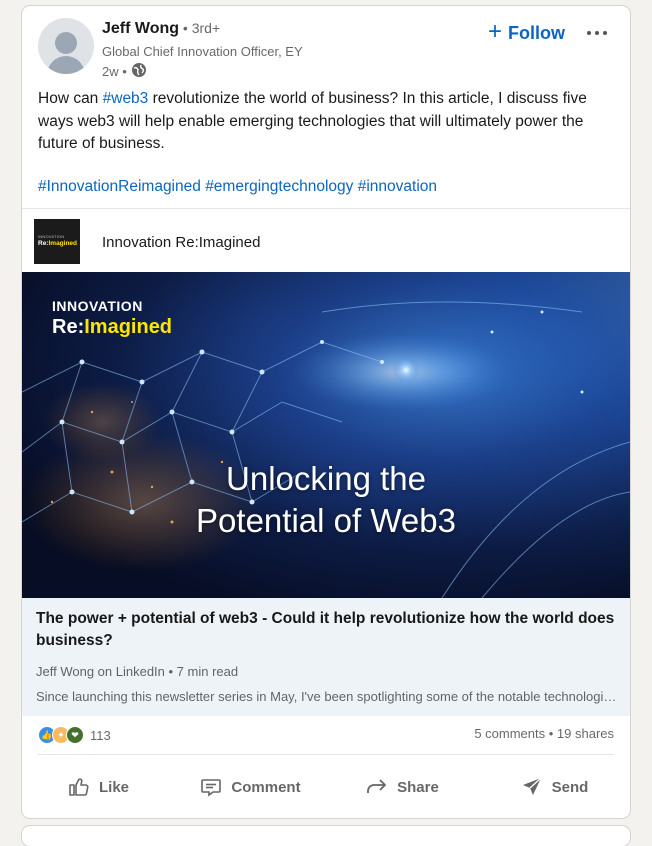 Image resolution: width=652 pixels, height=846 pixels. Describe the element at coordinates (266, 787) in the screenshot. I see `comment-label: Comment` at that location.